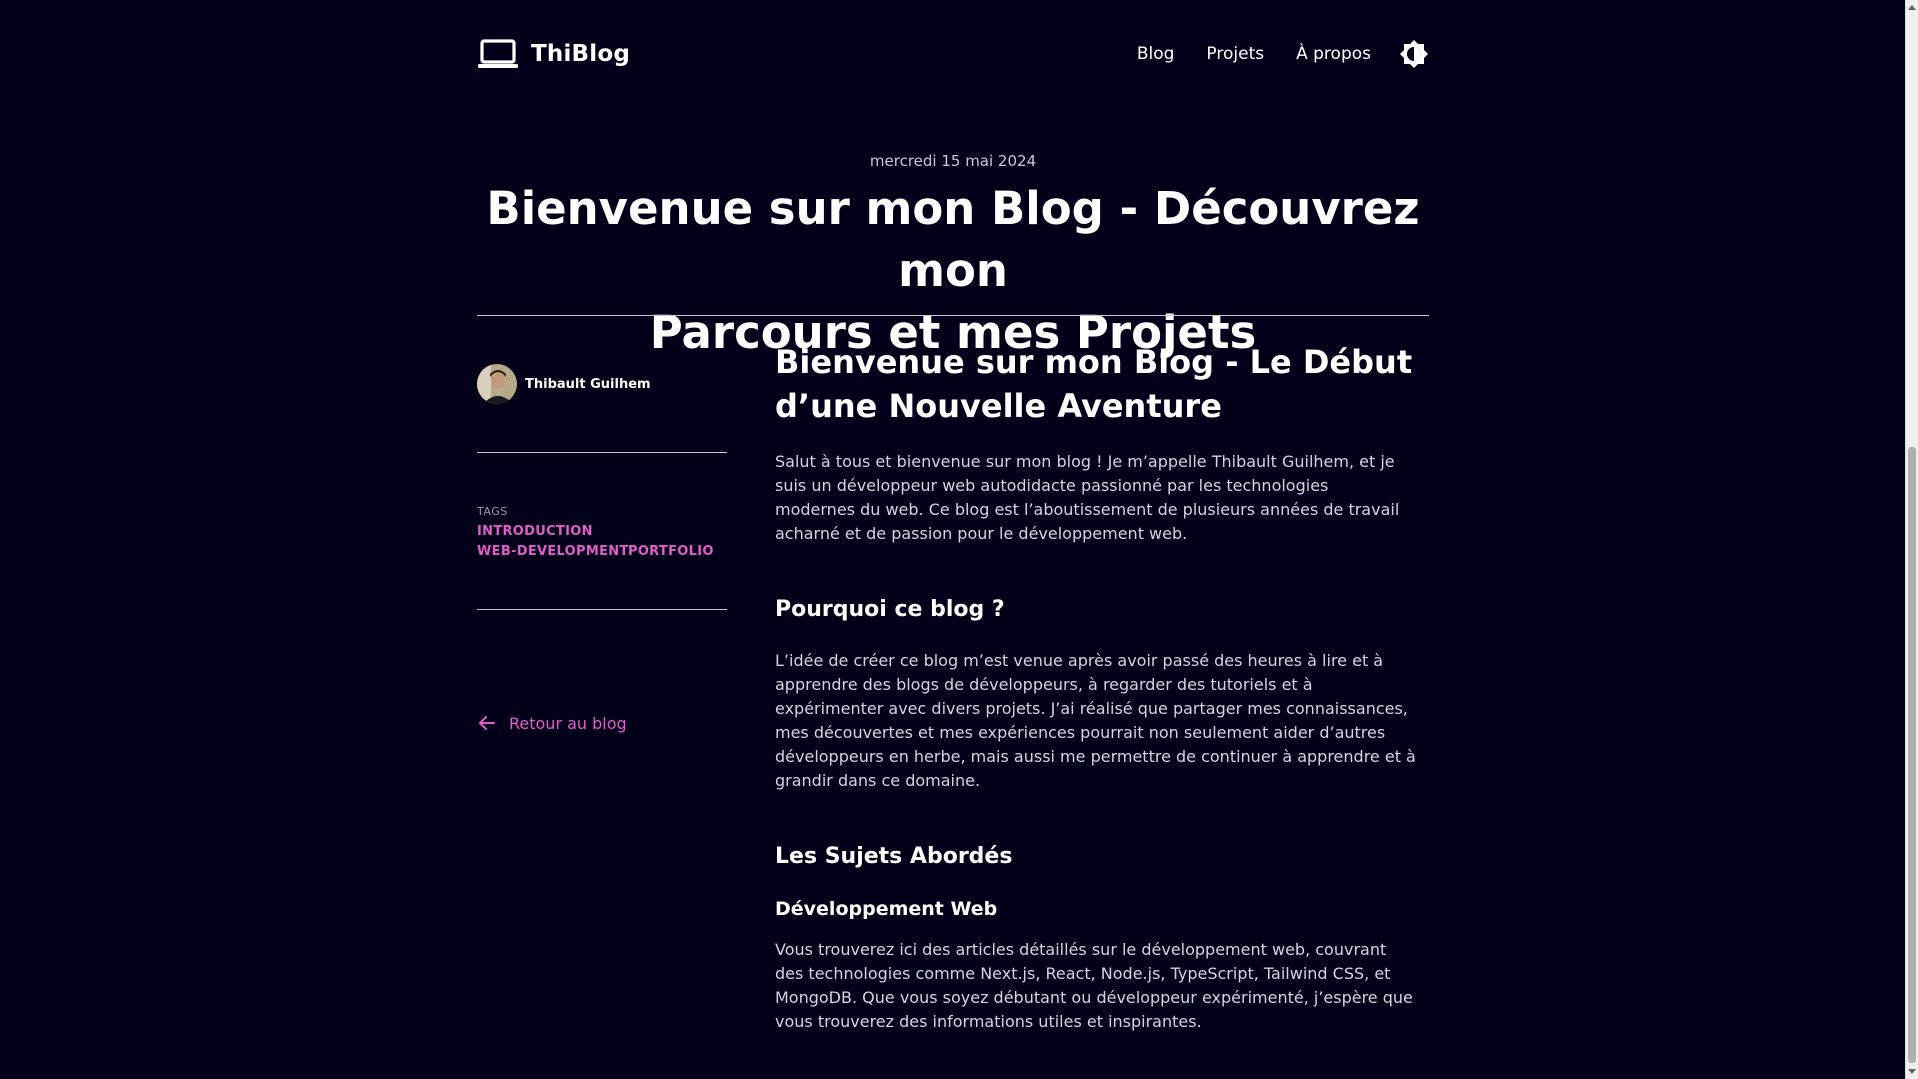 The image size is (1918, 1079). I want to click on post-title-line-1: Bienvenue sur mon Blog - Découvrez mon, so click(953, 239).